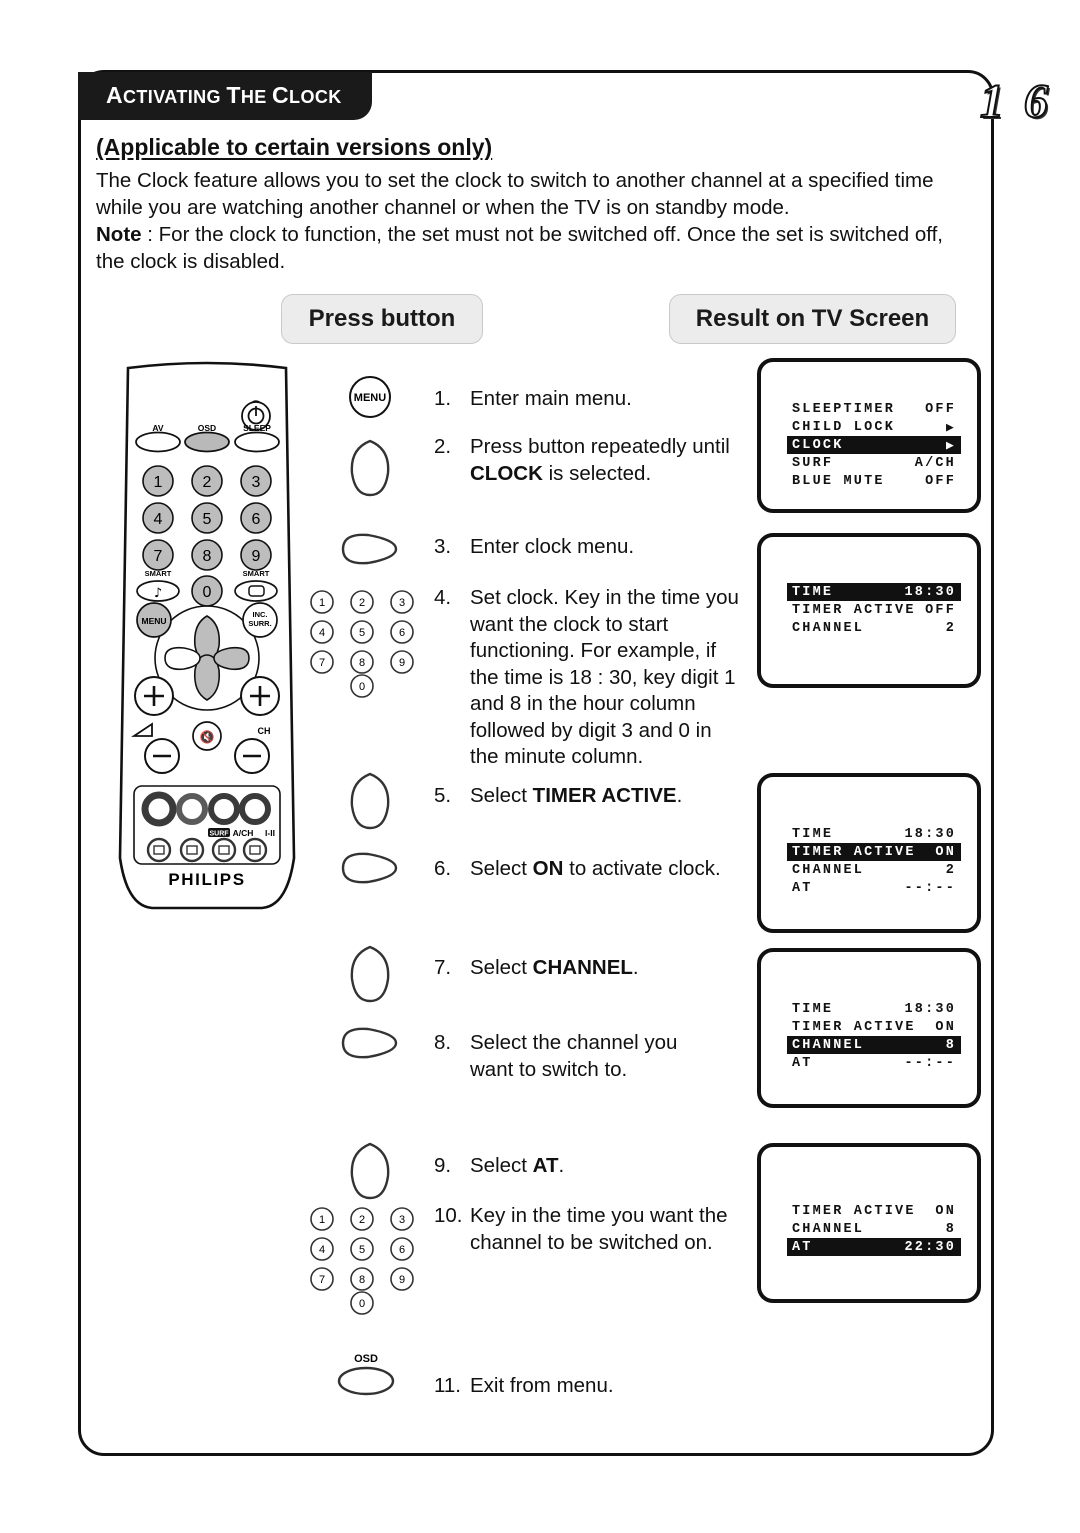 Image resolution: width=1080 pixels, height=1533 pixels. Describe the element at coordinates (256, 591) in the screenshot. I see `smart-picture-button` at that location.